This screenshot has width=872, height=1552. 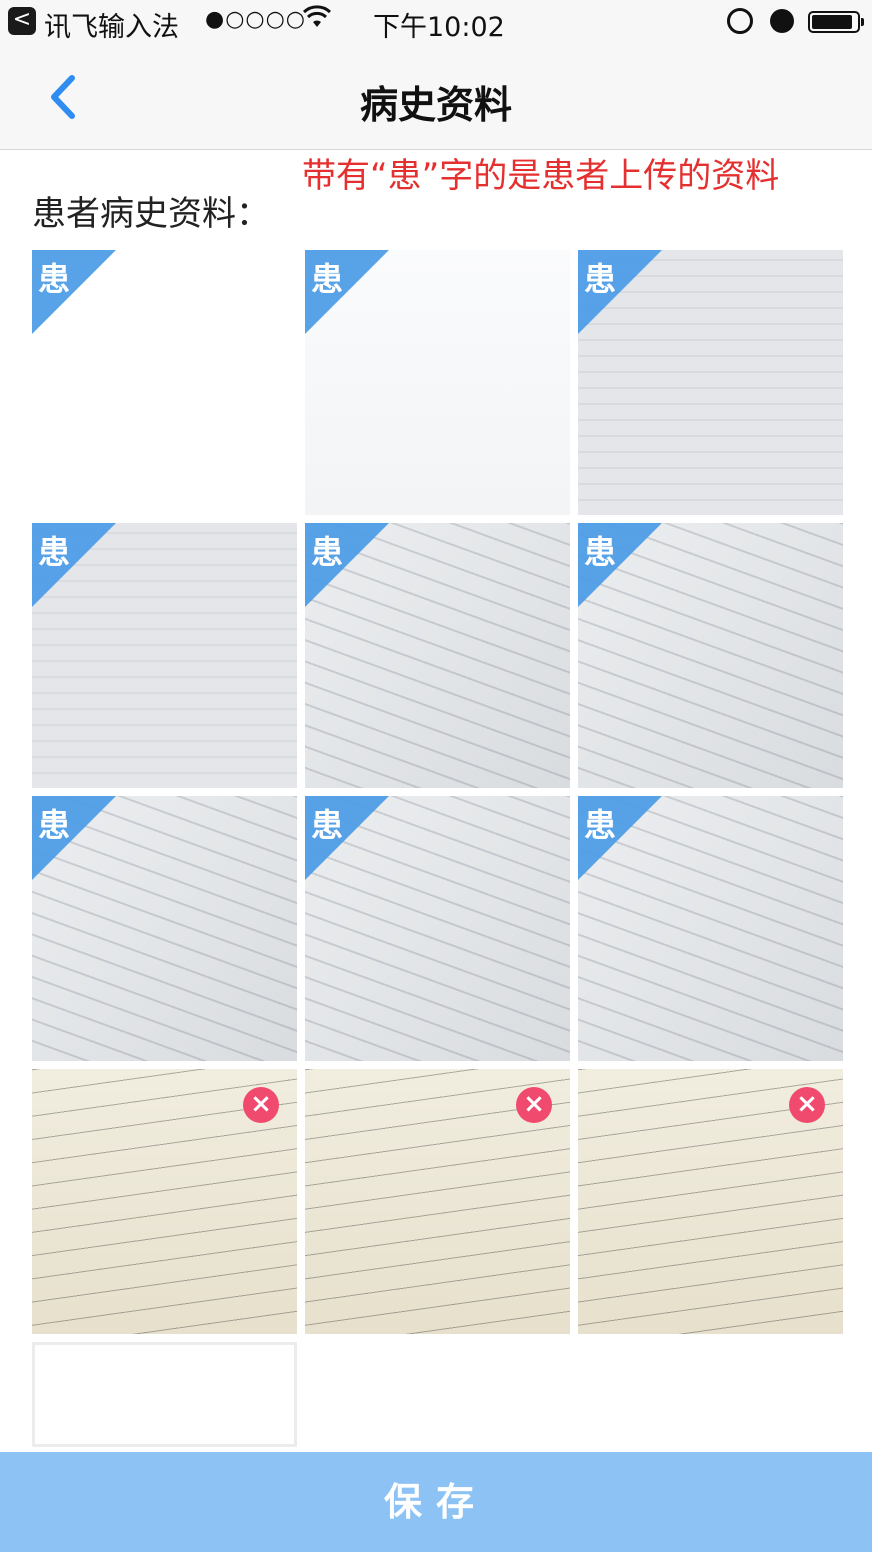 I want to click on signal-icon: ●○○○○, so click(x=255, y=19).